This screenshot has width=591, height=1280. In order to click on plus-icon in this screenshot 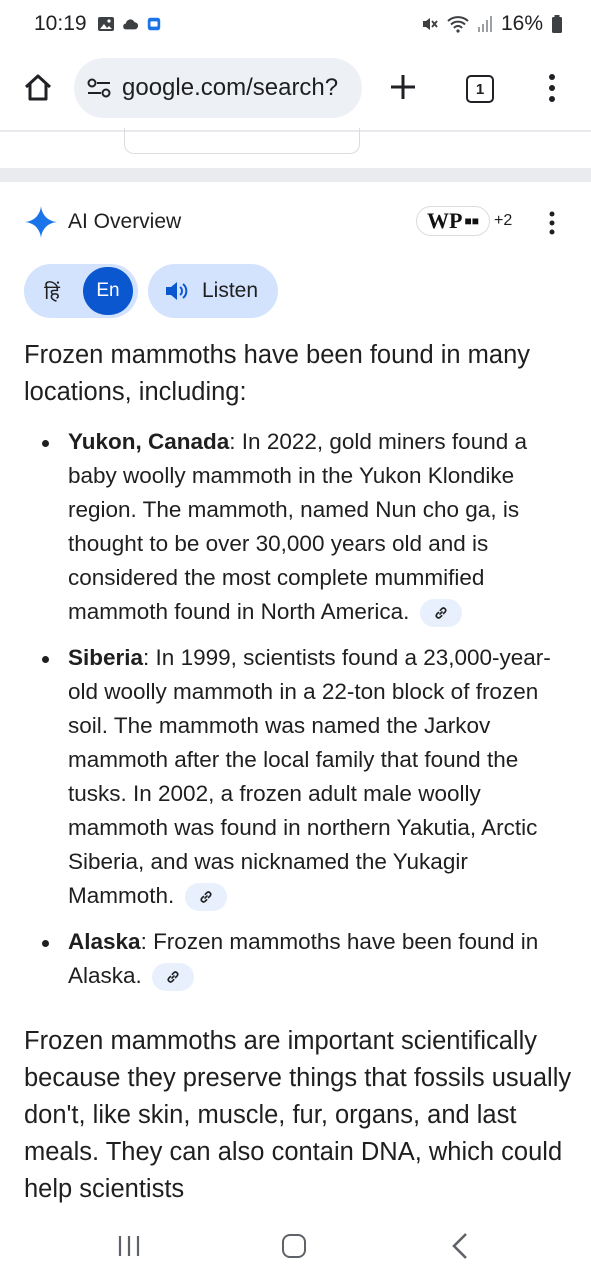, I will do `click(403, 87)`.